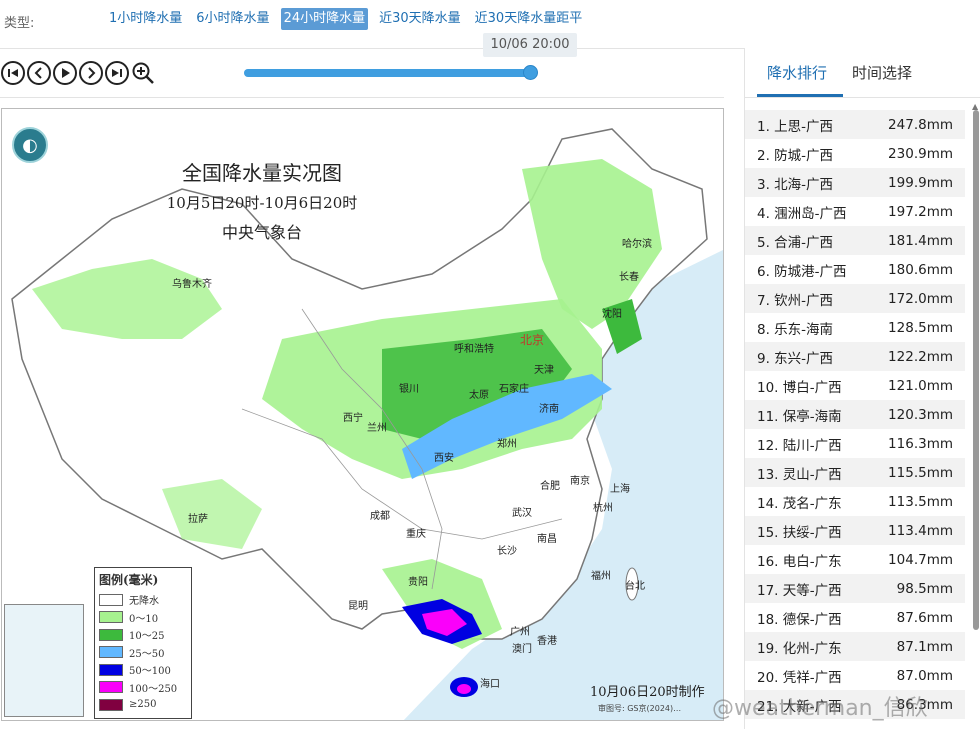 This screenshot has height=729, width=980. What do you see at coordinates (855, 588) in the screenshot?
I see `ranking-row: 17. 天等-广西 98.5mm` at bounding box center [855, 588].